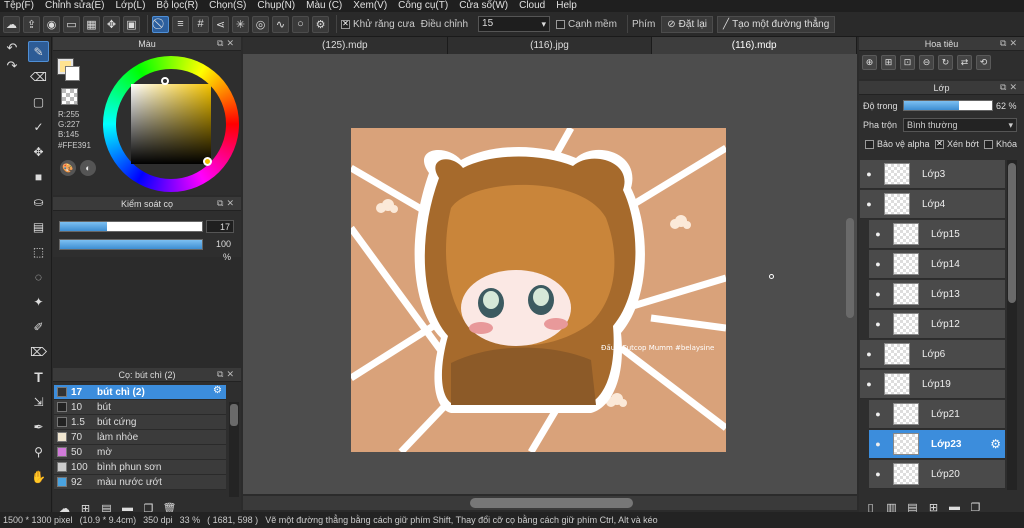  What do you see at coordinates (140, 407) in the screenshot?
I see `brush-item: 10 bút` at bounding box center [140, 407].